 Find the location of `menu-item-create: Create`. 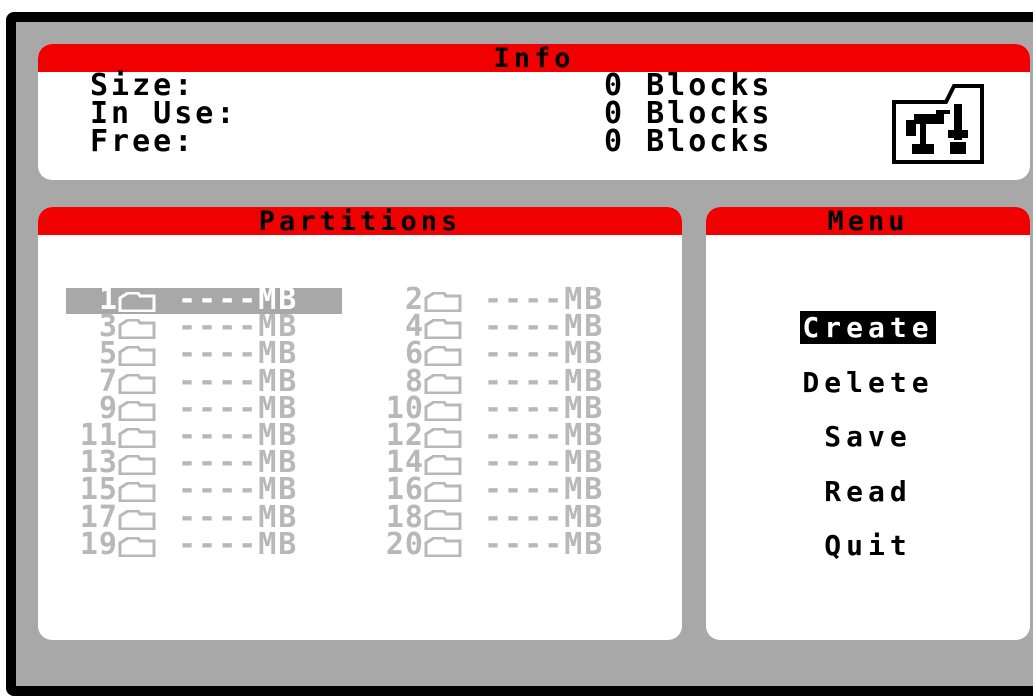

menu-item-create: Create is located at coordinates (868, 327).